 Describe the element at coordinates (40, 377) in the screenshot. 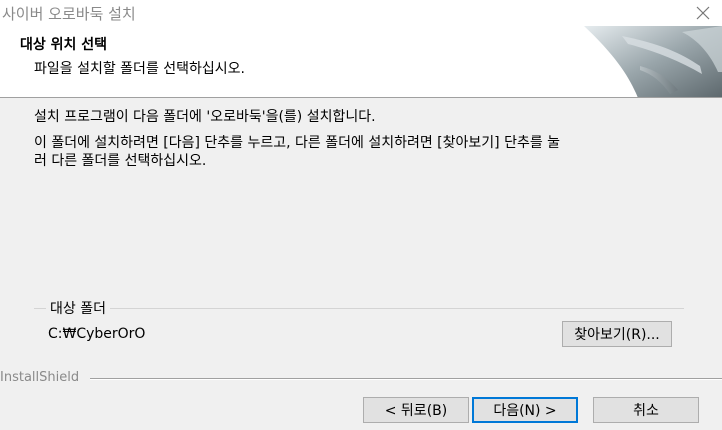

I see `installshield-brand: InstallShield` at that location.